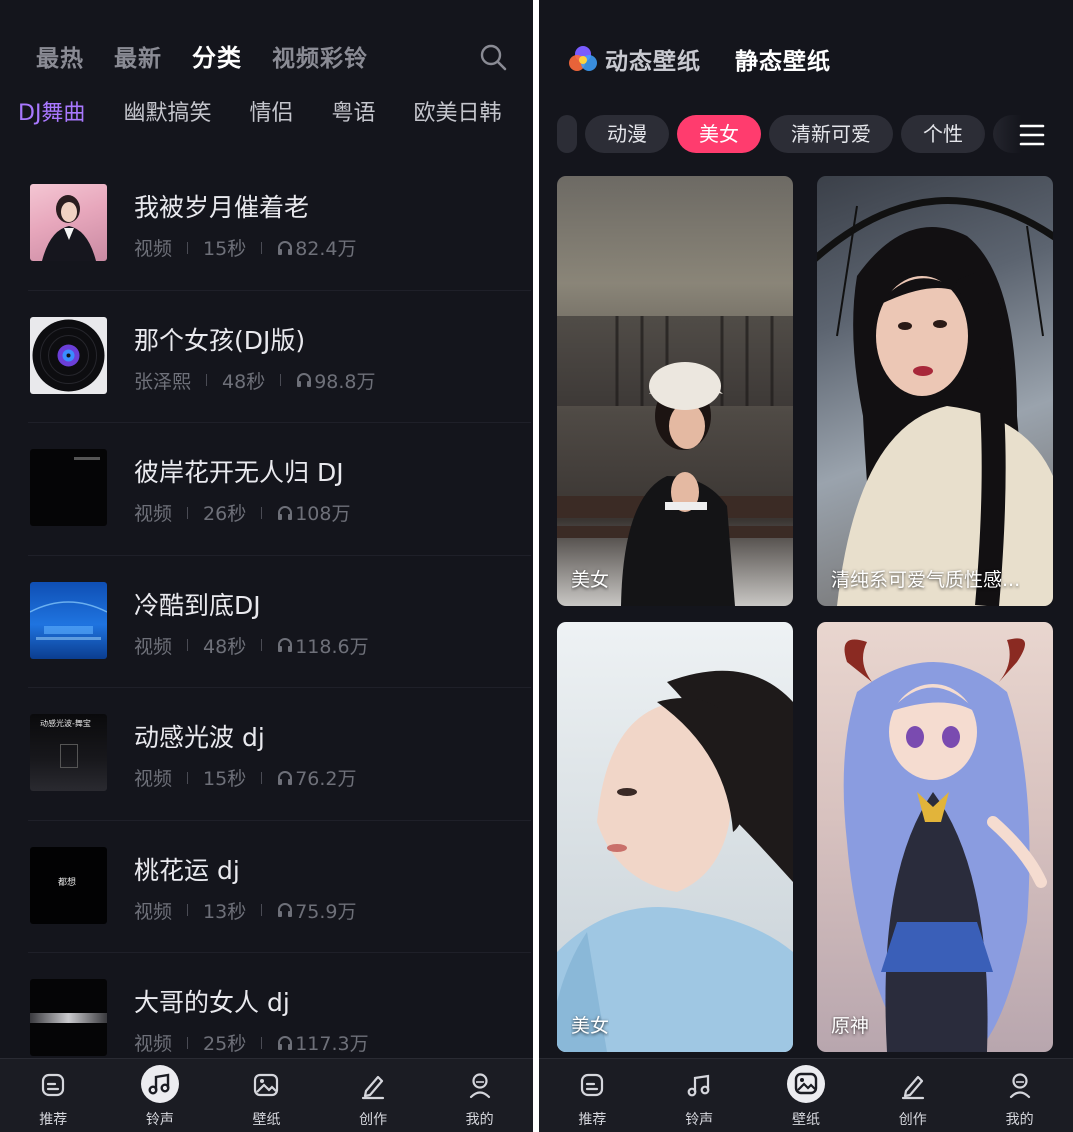 The width and height of the screenshot is (1073, 1132). What do you see at coordinates (493, 57) in the screenshot?
I see `search-icon` at bounding box center [493, 57].